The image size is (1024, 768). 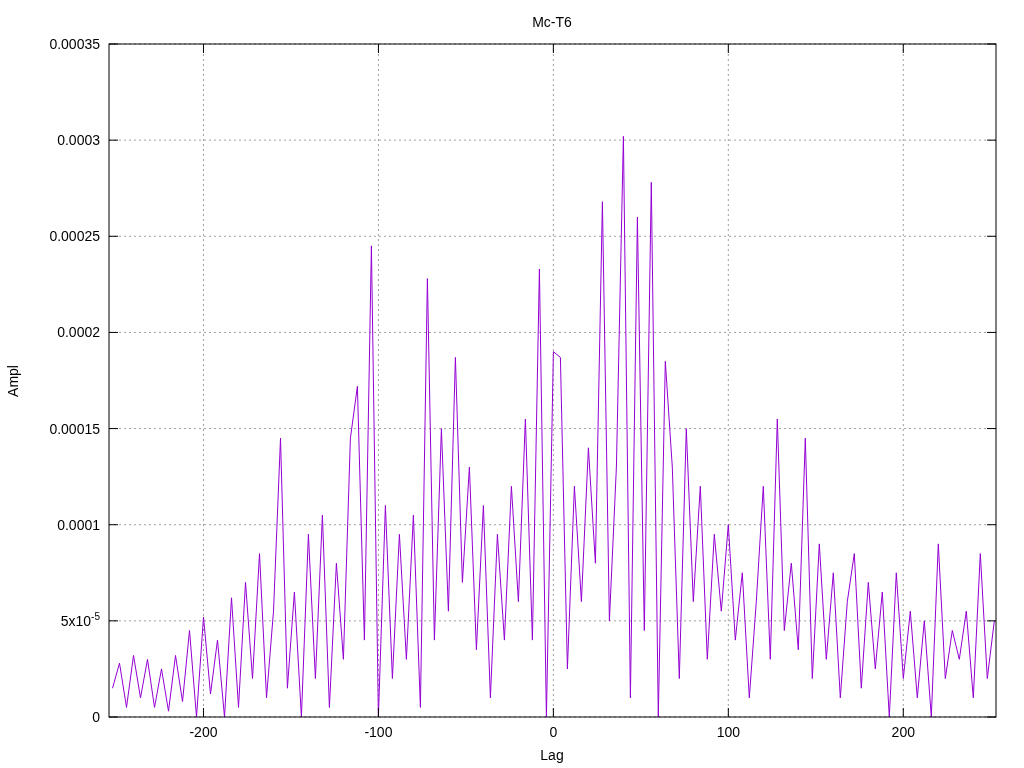 What do you see at coordinates (13, 381) in the screenshot?
I see `y-axis-label: Ampl` at bounding box center [13, 381].